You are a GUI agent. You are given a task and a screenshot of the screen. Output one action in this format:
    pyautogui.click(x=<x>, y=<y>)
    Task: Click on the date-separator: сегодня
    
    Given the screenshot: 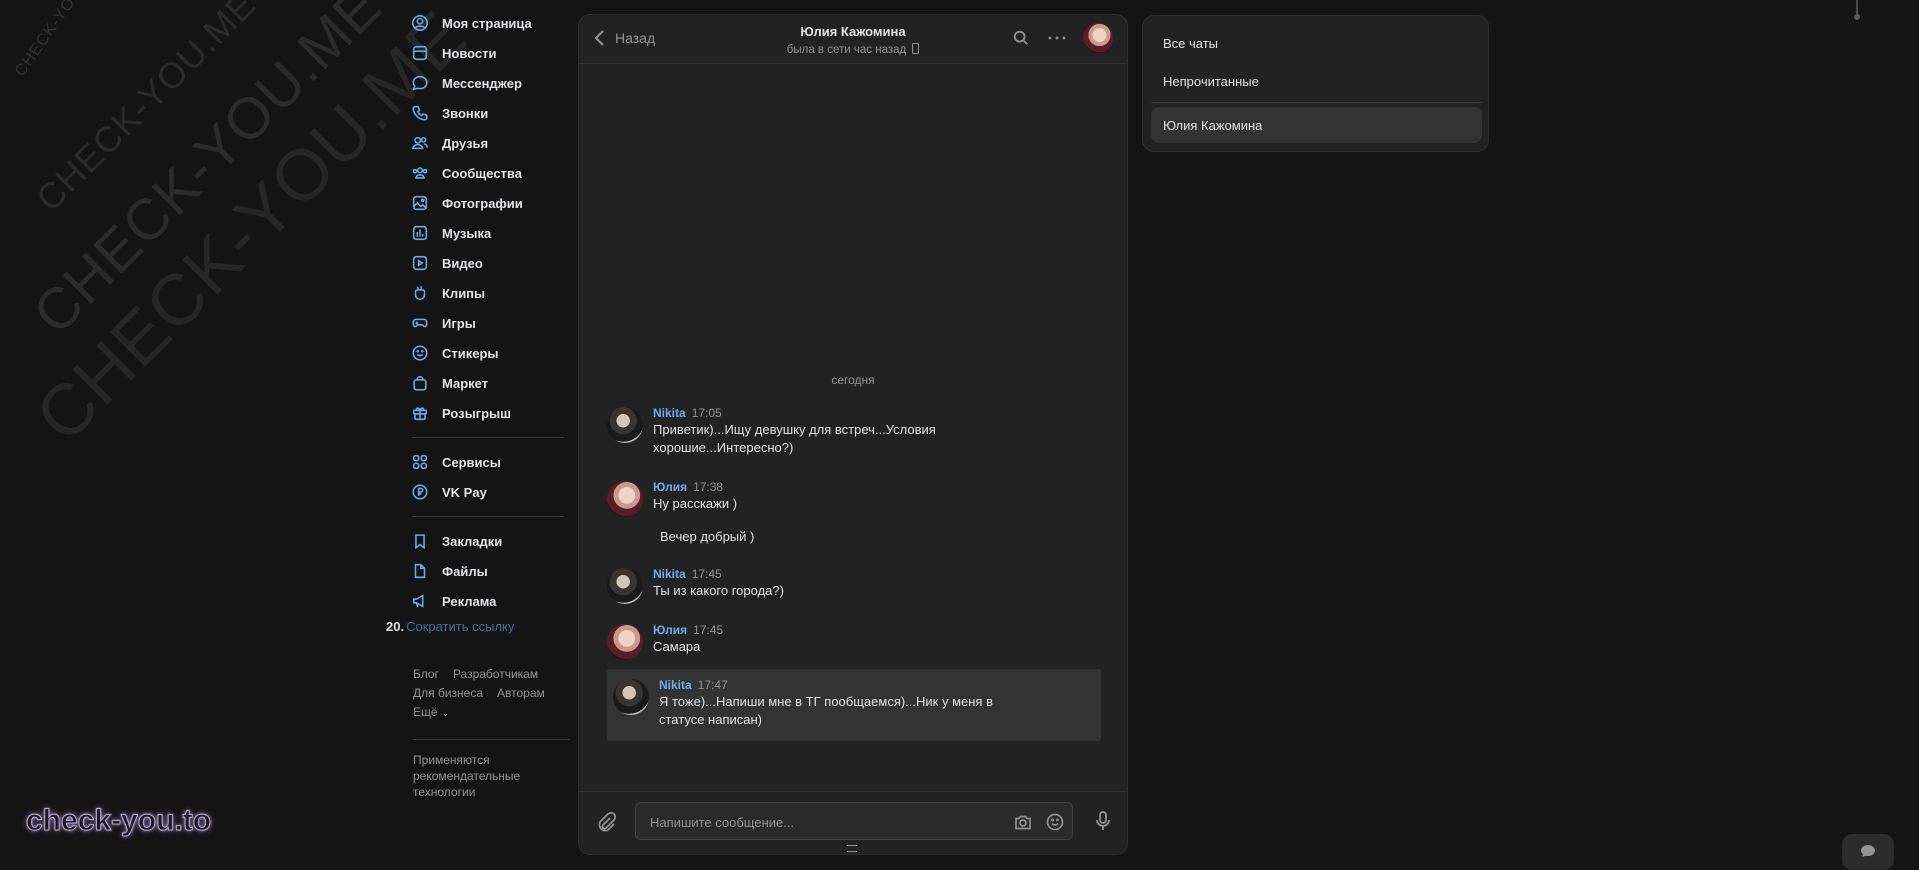 What is the action you would take?
    pyautogui.click(x=853, y=380)
    